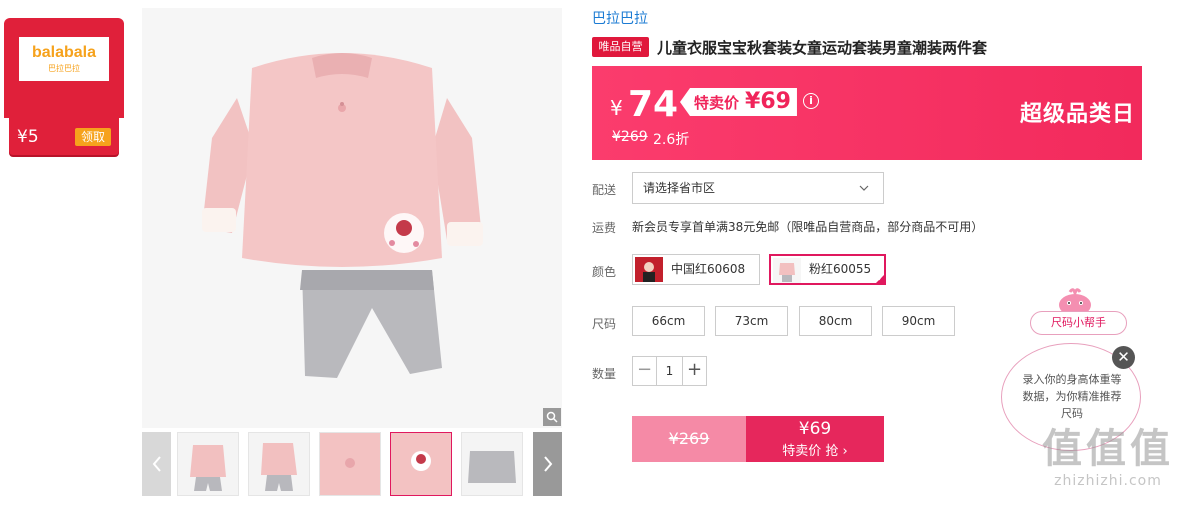 This screenshot has width=1184, height=509. I want to click on size-option-90: 90cm, so click(918, 321).